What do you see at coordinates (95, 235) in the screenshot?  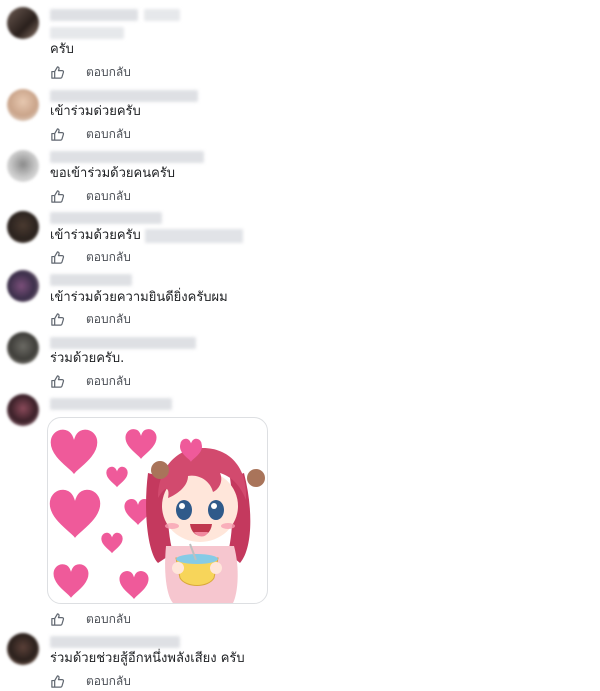 I see `comment-text-content: เข้าร่วมด้วยครับ` at bounding box center [95, 235].